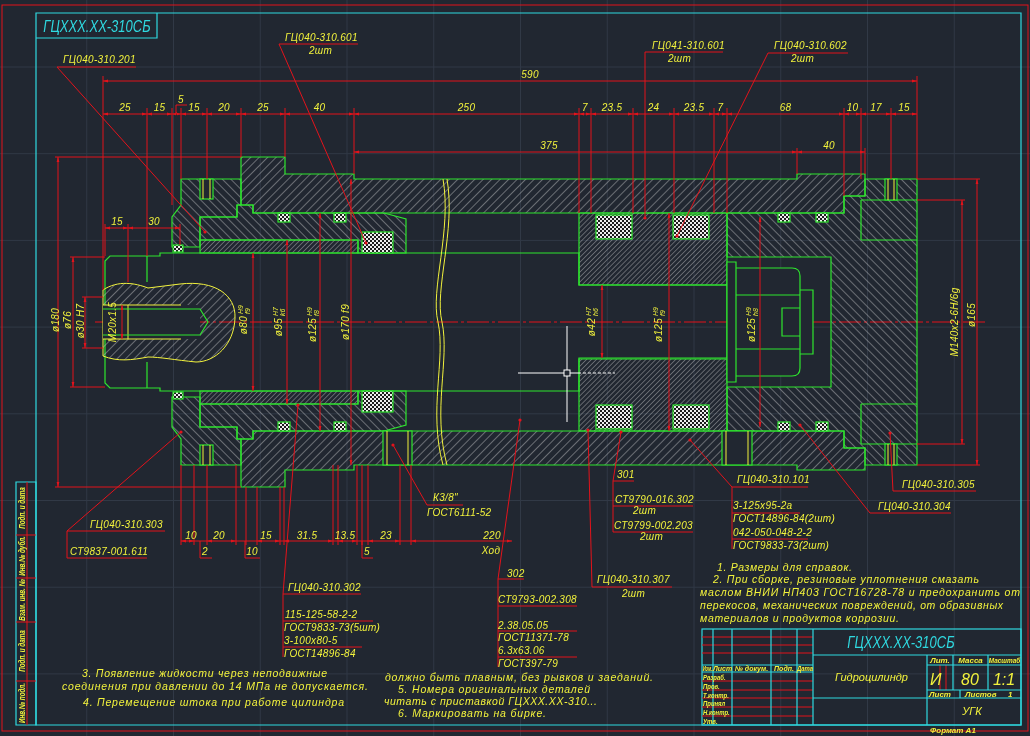  I want to click on note-text: соединения при давлении до 14 МПа не допускается., so click(215, 686).